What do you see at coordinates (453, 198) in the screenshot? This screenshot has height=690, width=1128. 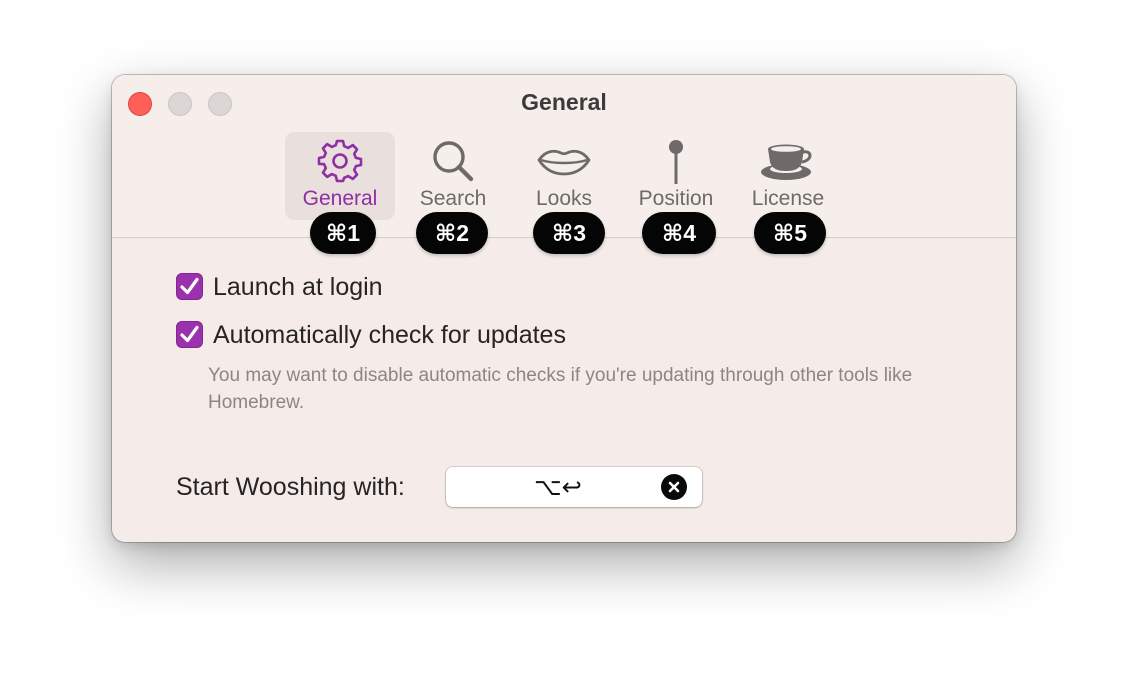 I see `tab-search-label: Search` at bounding box center [453, 198].